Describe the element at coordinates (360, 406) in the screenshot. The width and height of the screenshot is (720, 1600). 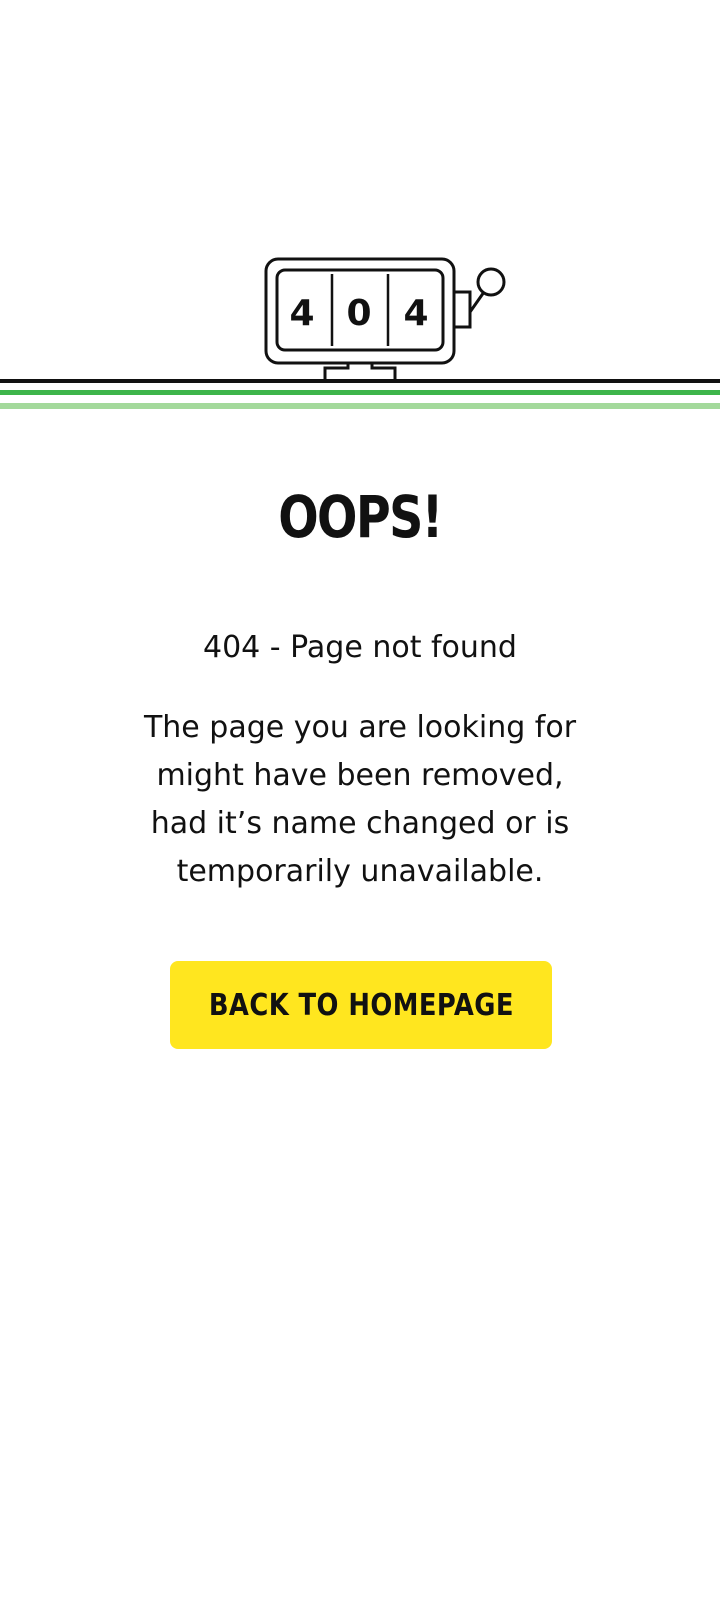
I see `stripe-light-green` at that location.